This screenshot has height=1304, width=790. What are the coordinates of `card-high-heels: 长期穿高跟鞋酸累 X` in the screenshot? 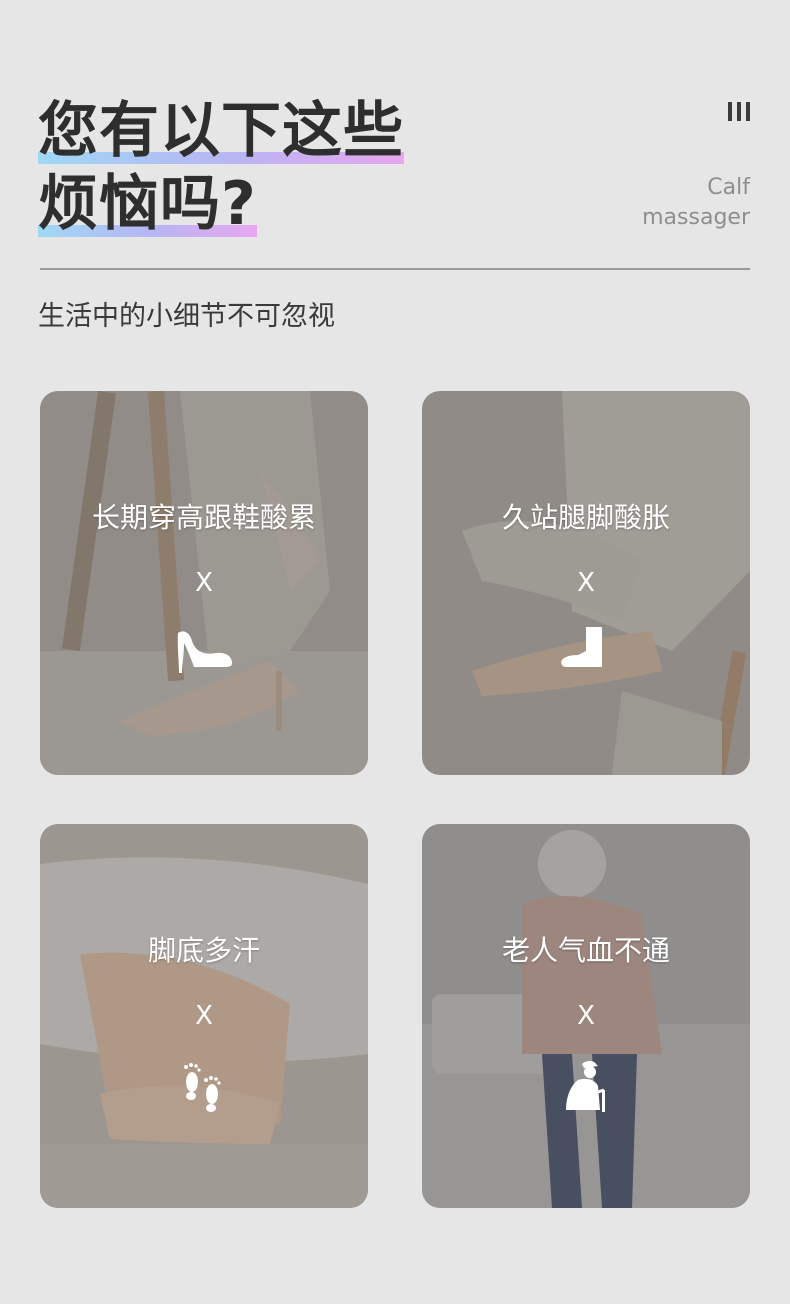 It's located at (204, 583).